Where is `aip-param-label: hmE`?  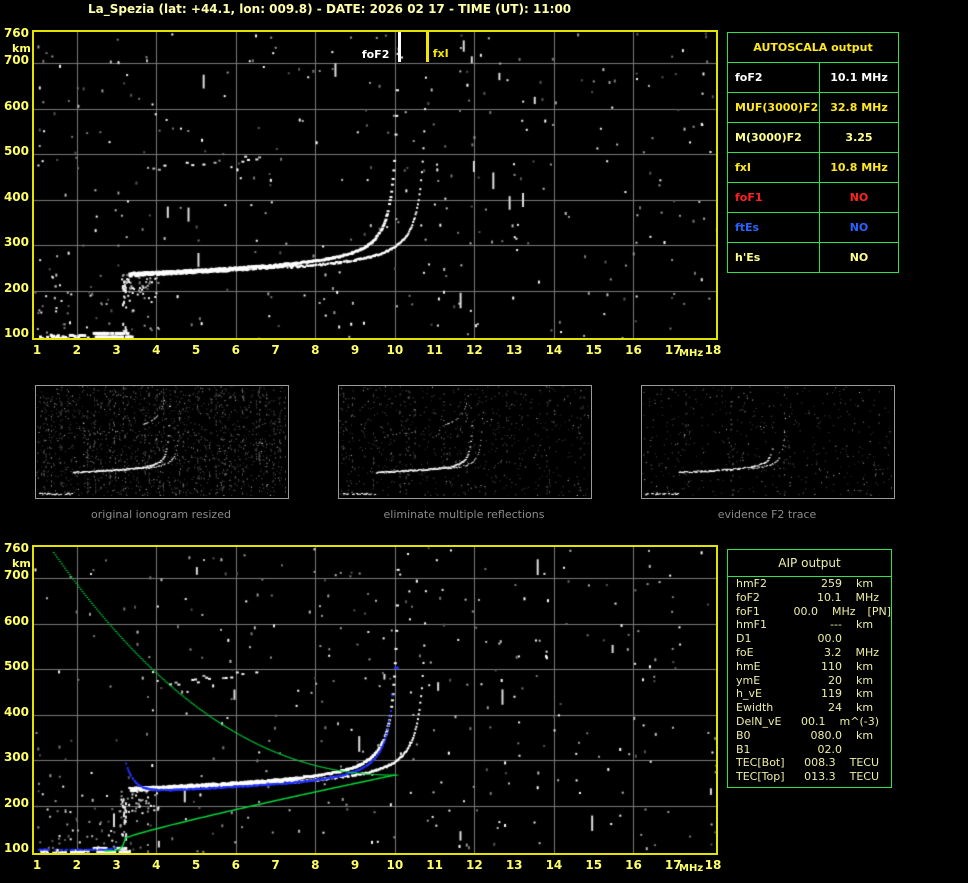 aip-param-label: hmE is located at coordinates (748, 666).